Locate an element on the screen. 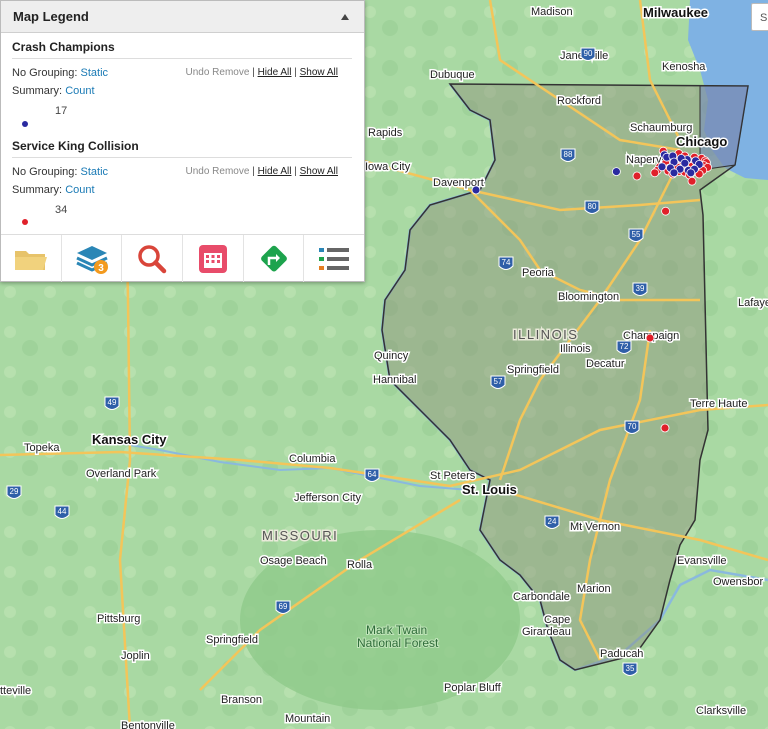 This screenshot has width=768, height=729. layers-icon: 3 is located at coordinates (91, 259).